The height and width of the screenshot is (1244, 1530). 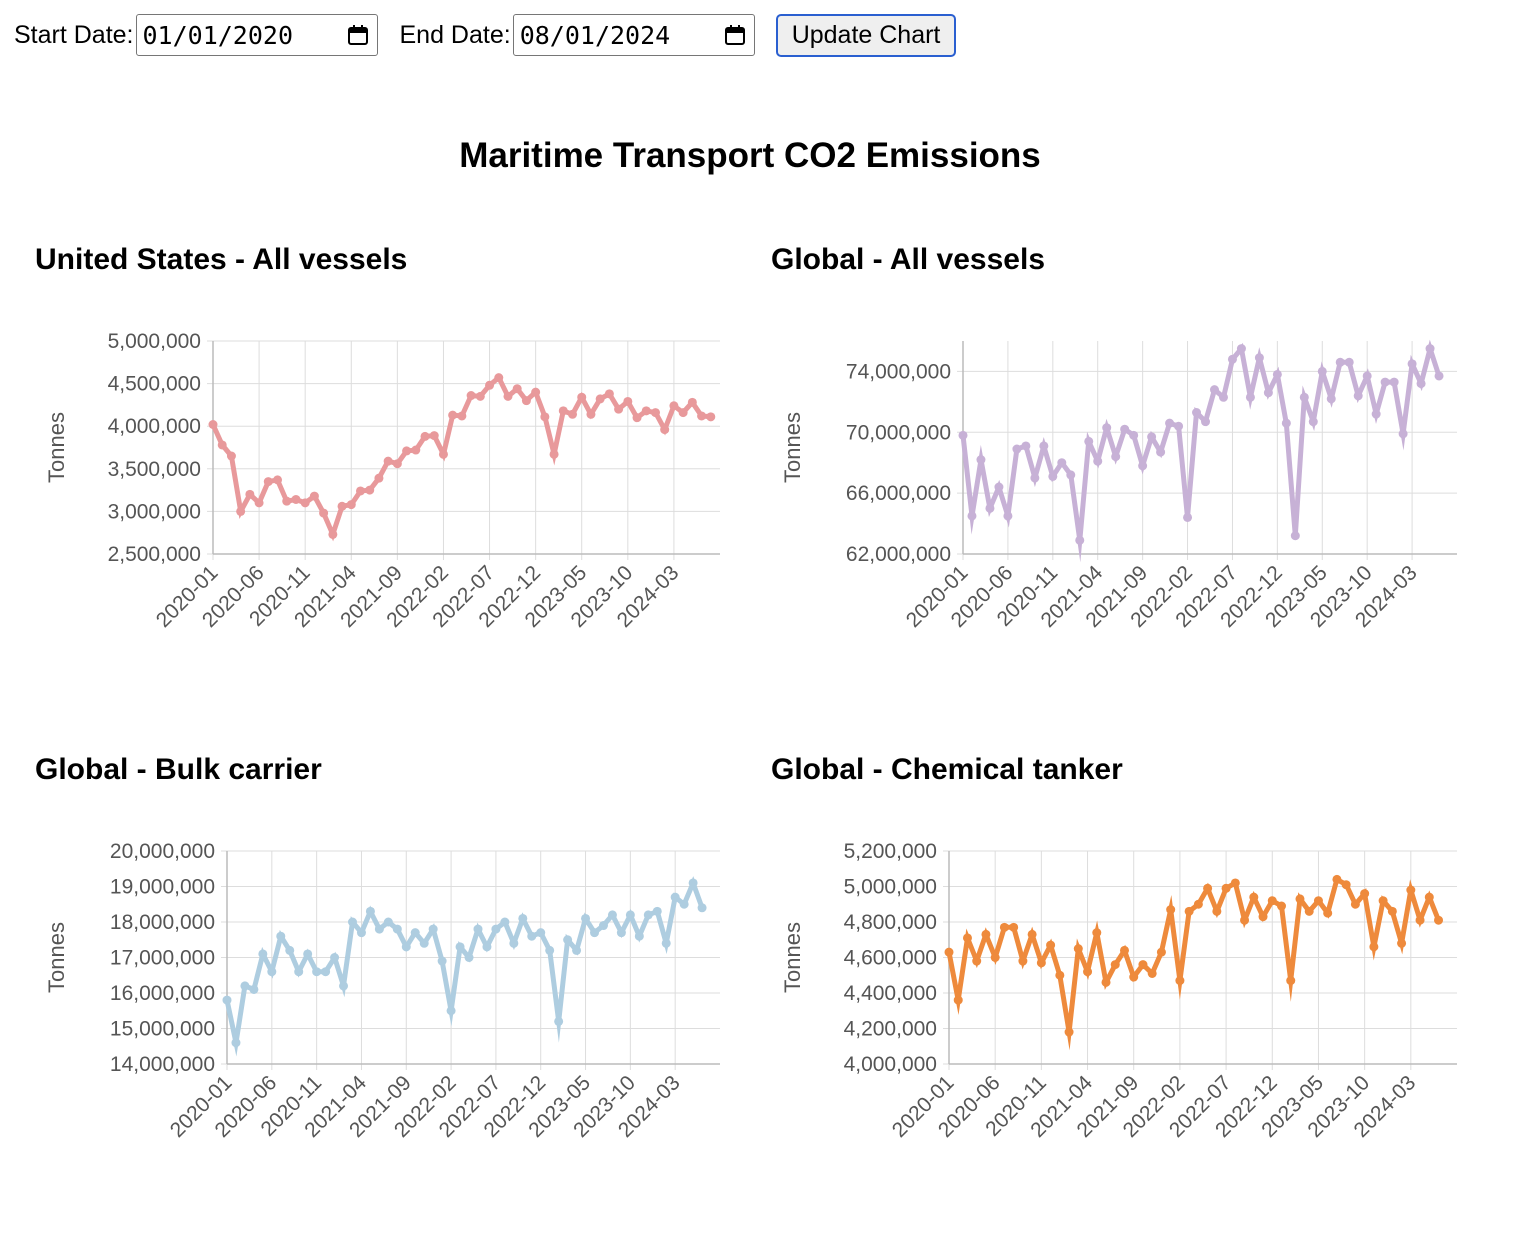 I want to click on y-tick-label: 66,000,000, so click(x=898, y=493).